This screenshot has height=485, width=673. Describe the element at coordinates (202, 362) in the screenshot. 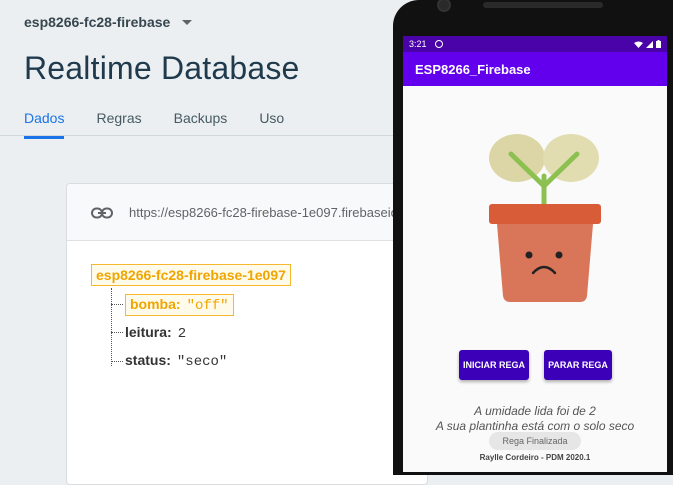

I see `node-value: "seco"` at that location.